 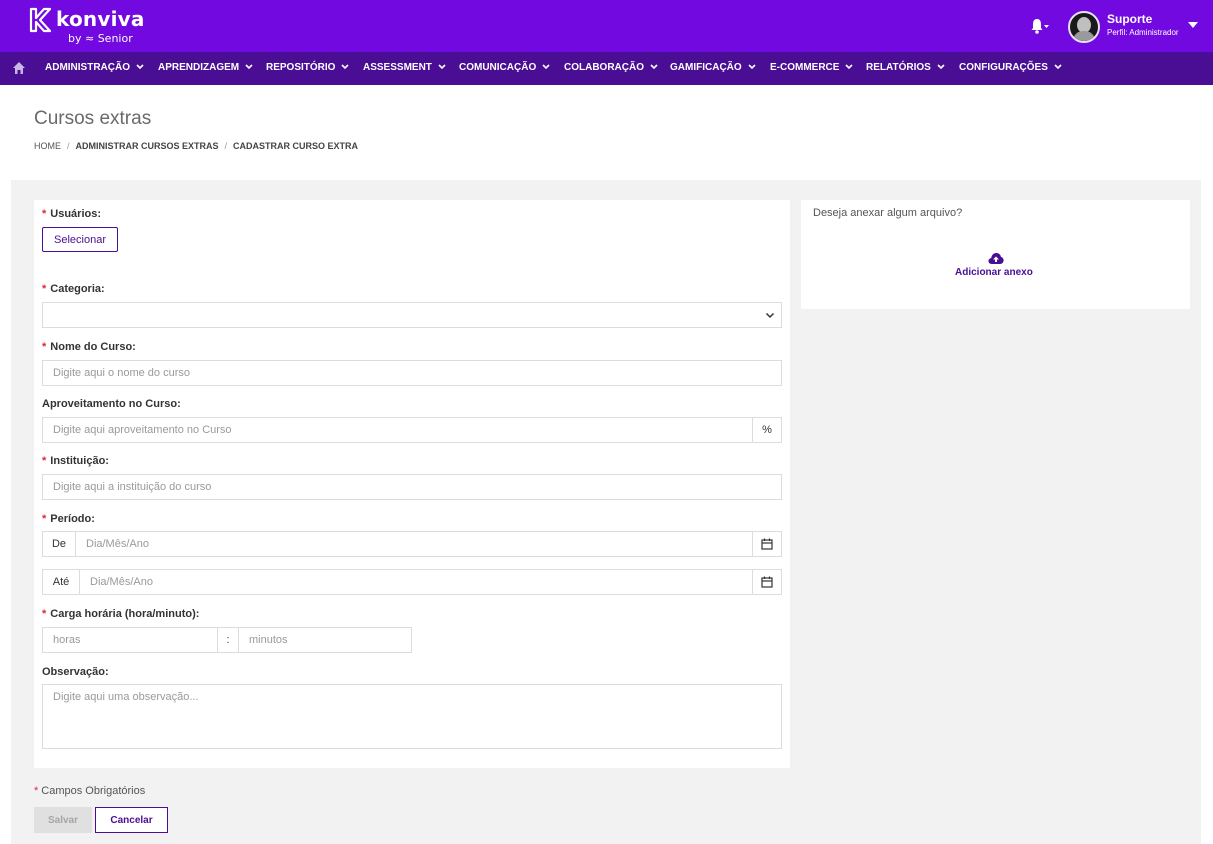 I want to click on select-users-button: Selecionar, so click(x=80, y=239).